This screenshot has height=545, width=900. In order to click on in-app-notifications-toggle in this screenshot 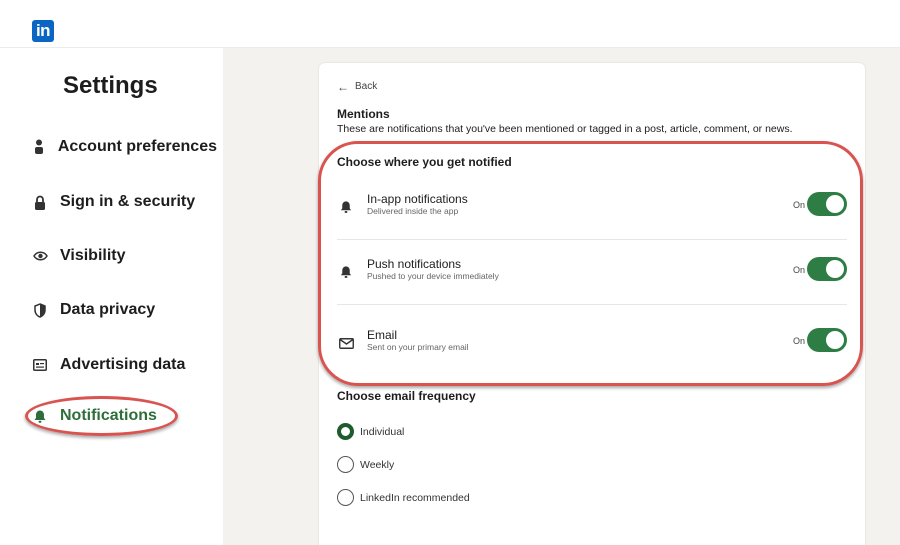, I will do `click(827, 204)`.